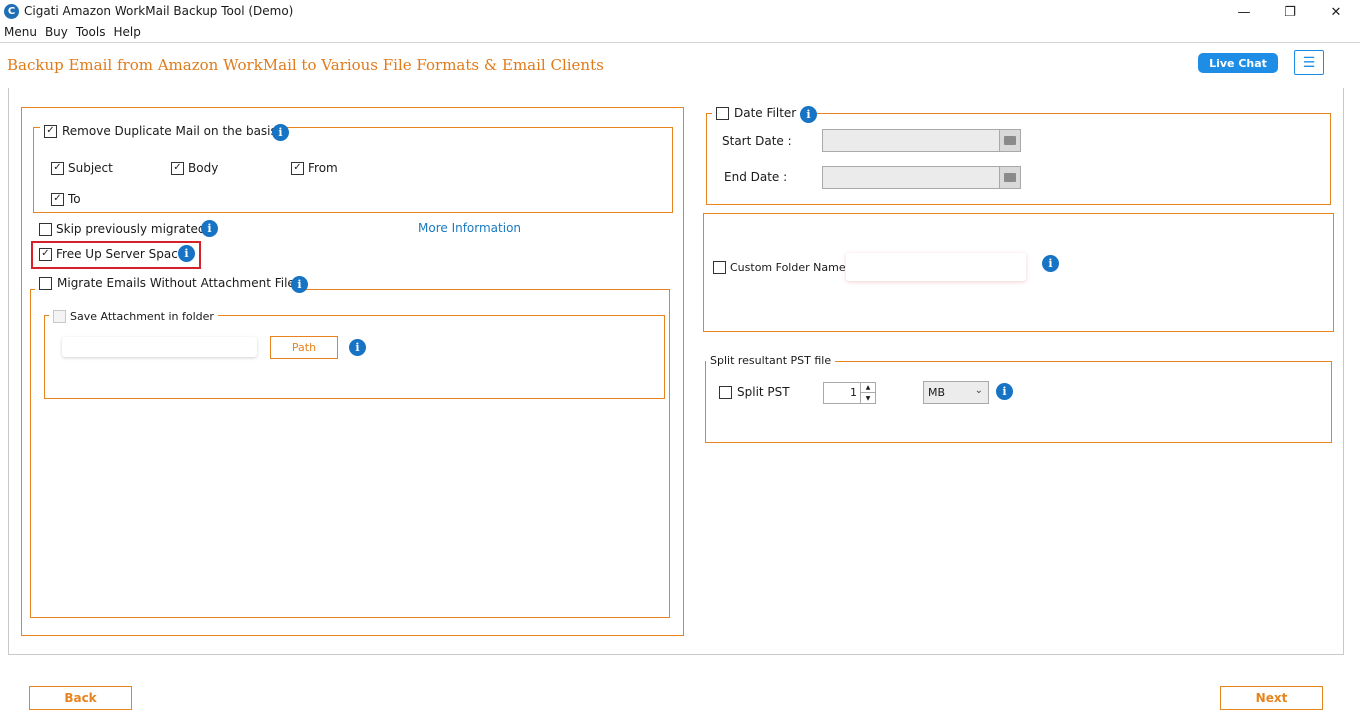 Image resolution: width=1360 pixels, height=727 pixels. I want to click on split-size-stepper: 1 ▲ ▼, so click(849, 393).